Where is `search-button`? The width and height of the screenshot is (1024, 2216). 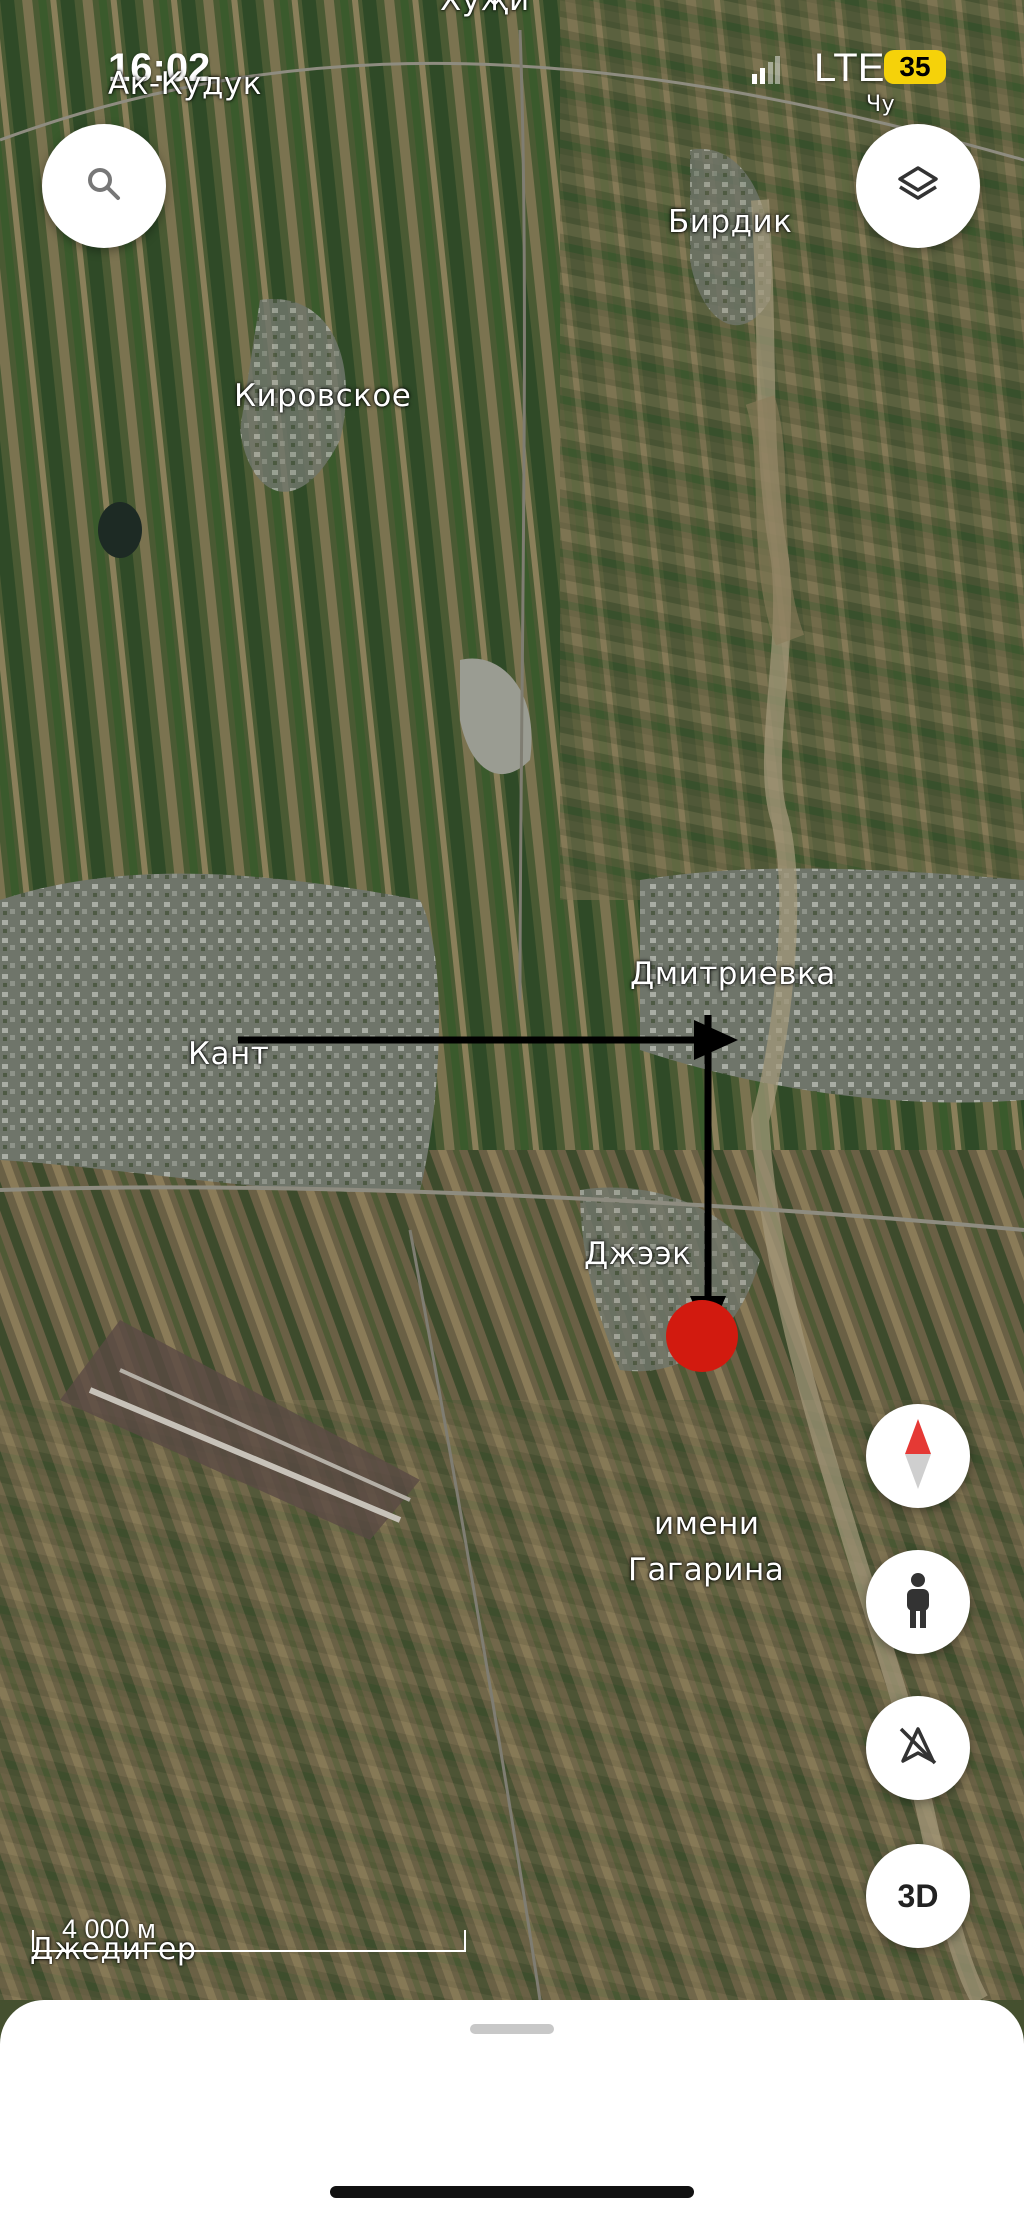
search-button is located at coordinates (104, 186).